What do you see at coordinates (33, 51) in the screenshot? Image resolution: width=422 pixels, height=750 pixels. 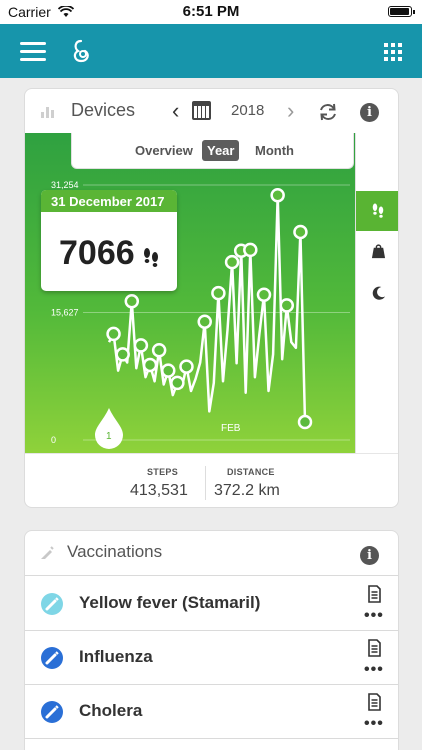 I see `menu-icon` at bounding box center [33, 51].